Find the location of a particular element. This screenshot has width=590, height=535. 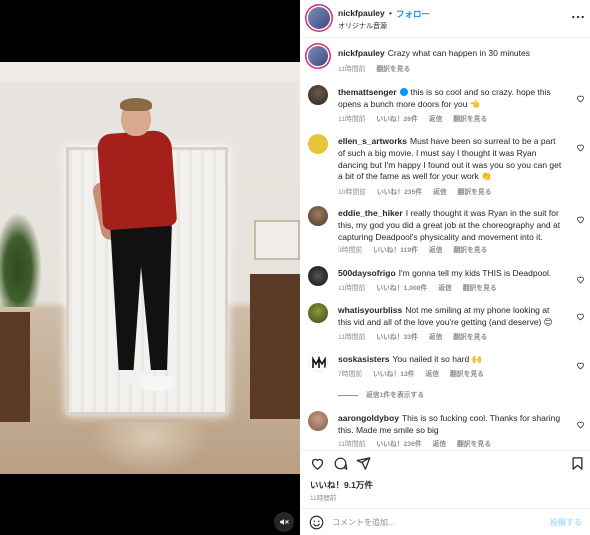

post-button: 投稿する is located at coordinates (566, 522).